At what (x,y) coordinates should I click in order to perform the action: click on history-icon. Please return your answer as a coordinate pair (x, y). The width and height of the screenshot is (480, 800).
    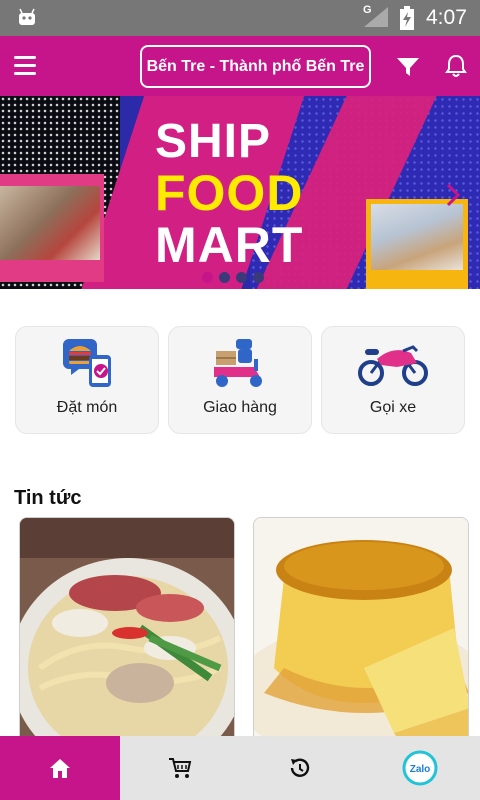
    Looking at the image, I should click on (300, 767).